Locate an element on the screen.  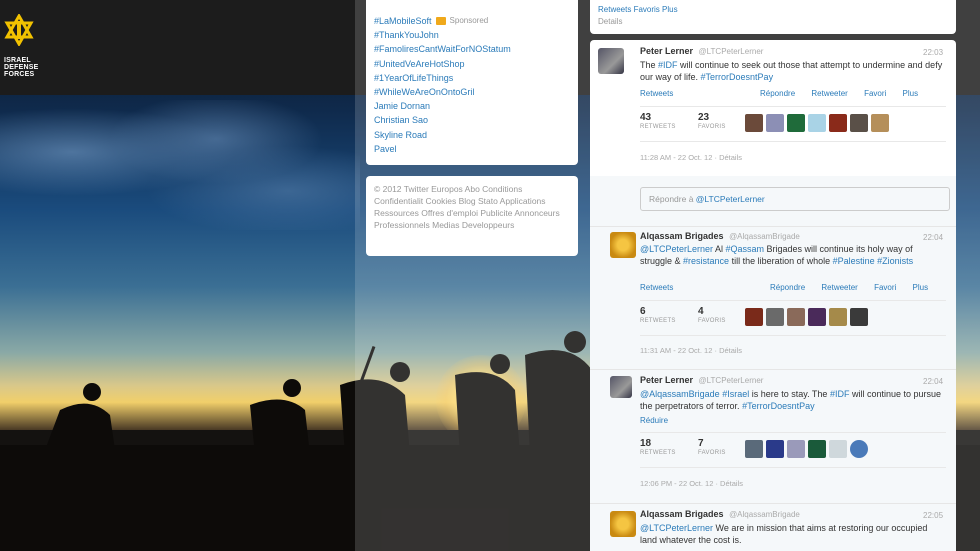
trend-item: #LaMobileSoft Sponsored is located at coordinates (476, 21).